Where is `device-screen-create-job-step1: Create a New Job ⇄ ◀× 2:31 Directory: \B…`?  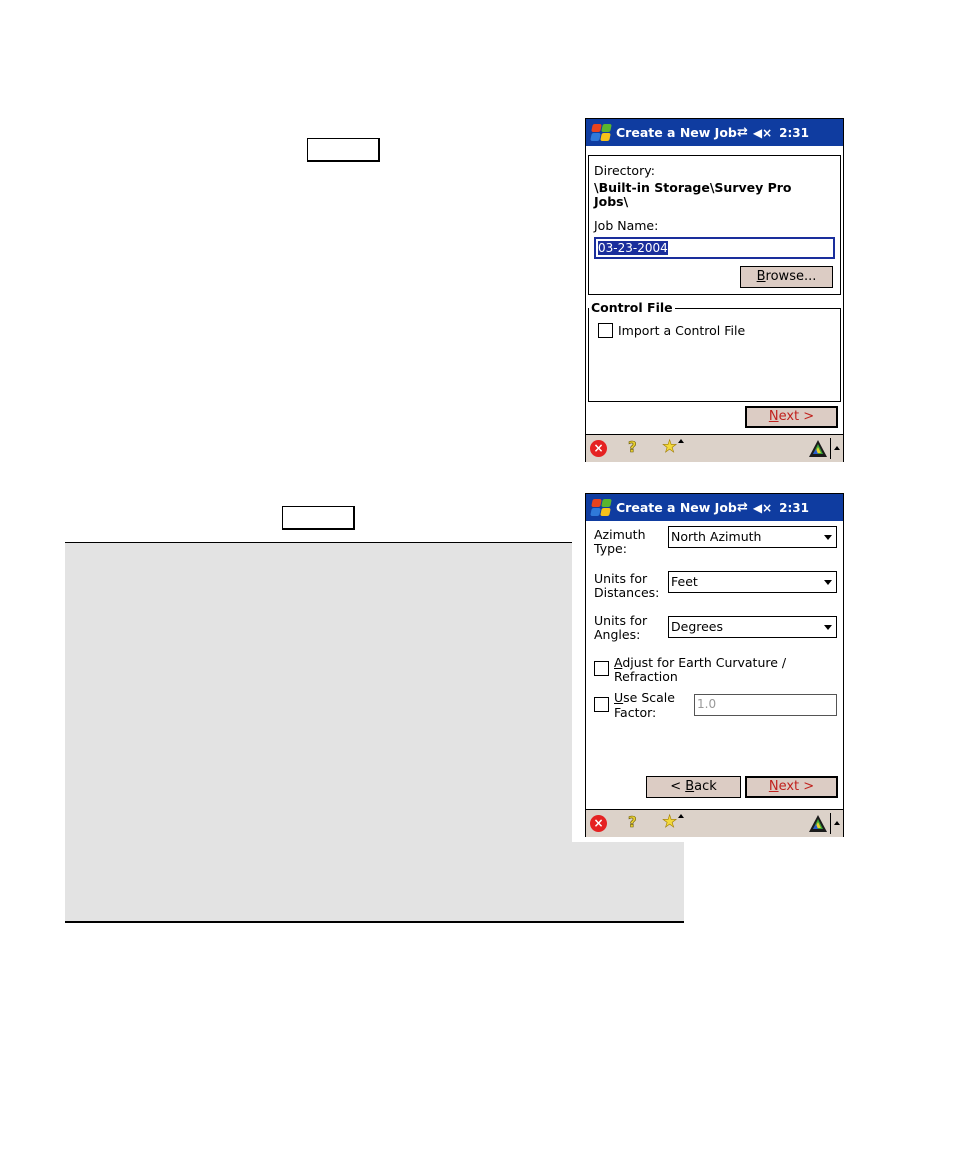
device-screen-create-job-step1: Create a New Job ⇄ ◀× 2:31 Directory: \B… is located at coordinates (714, 290).